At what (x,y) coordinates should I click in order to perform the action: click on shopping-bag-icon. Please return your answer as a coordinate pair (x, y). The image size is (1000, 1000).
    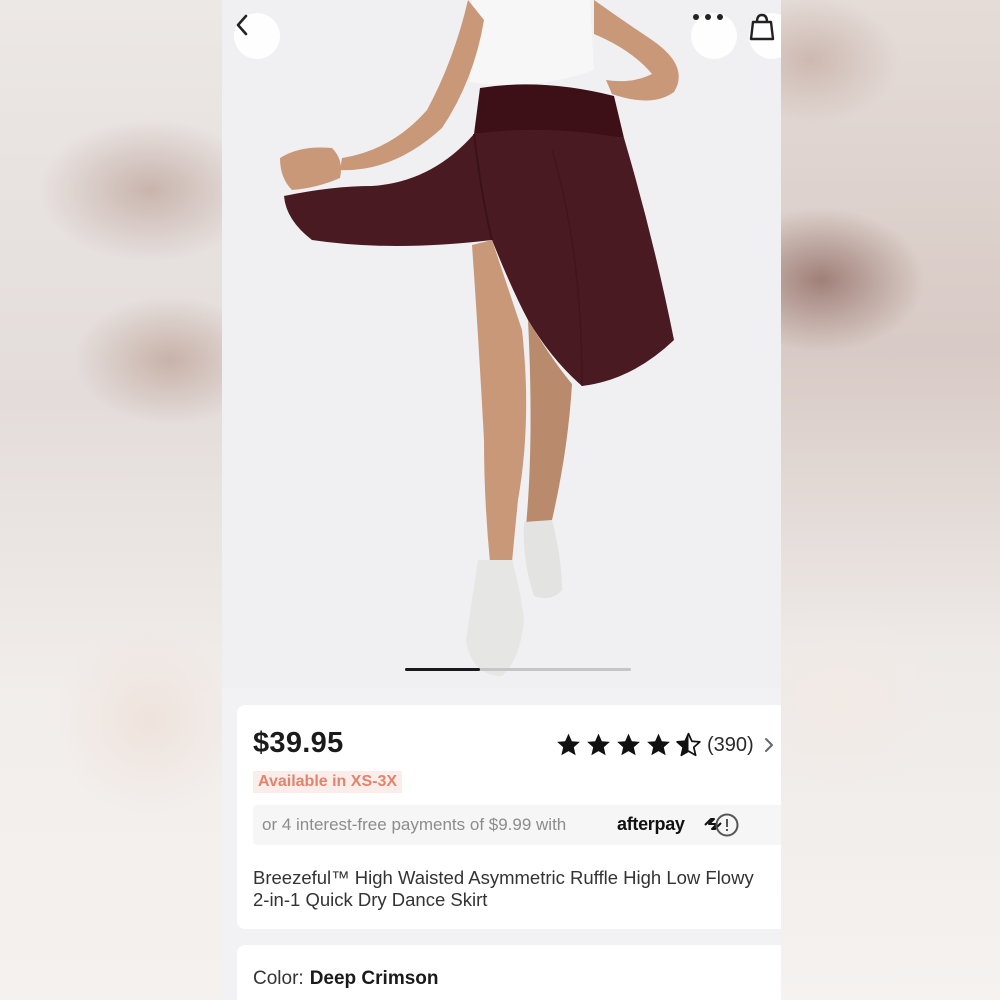
    Looking at the image, I should click on (762, 27).